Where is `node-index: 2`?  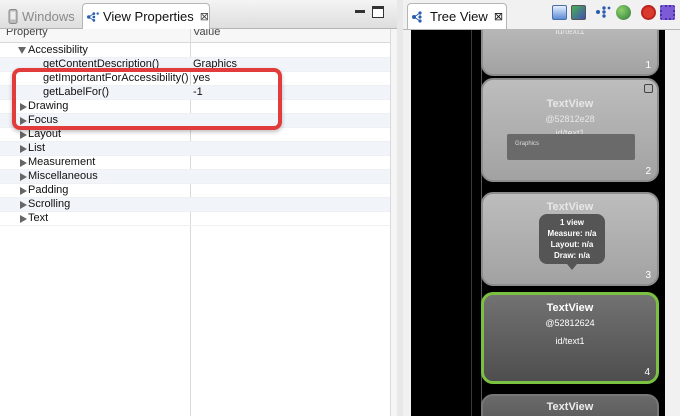
node-index: 2 is located at coordinates (648, 171).